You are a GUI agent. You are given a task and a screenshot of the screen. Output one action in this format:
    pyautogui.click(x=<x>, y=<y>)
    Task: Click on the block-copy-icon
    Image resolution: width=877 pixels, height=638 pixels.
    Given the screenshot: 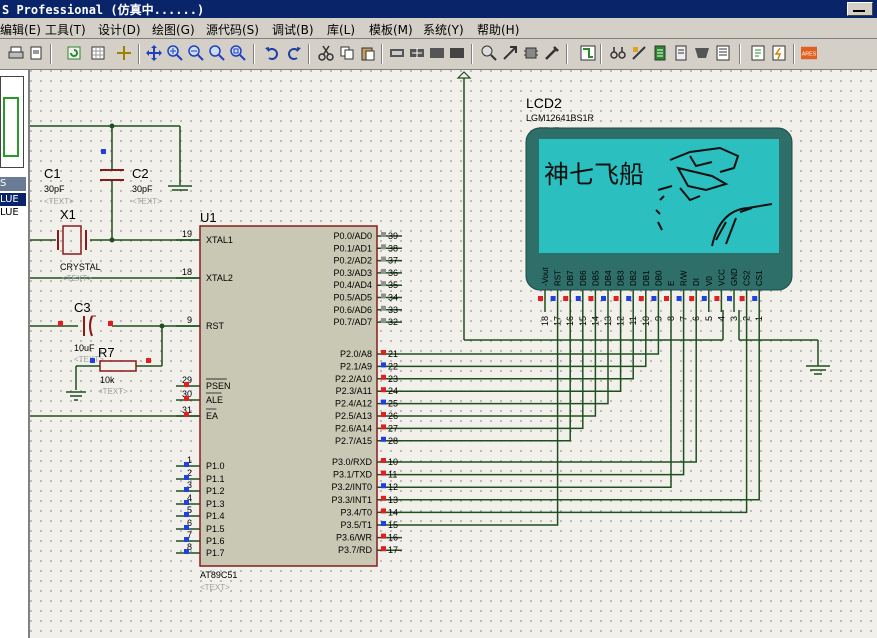 What is the action you would take?
    pyautogui.click(x=397, y=53)
    